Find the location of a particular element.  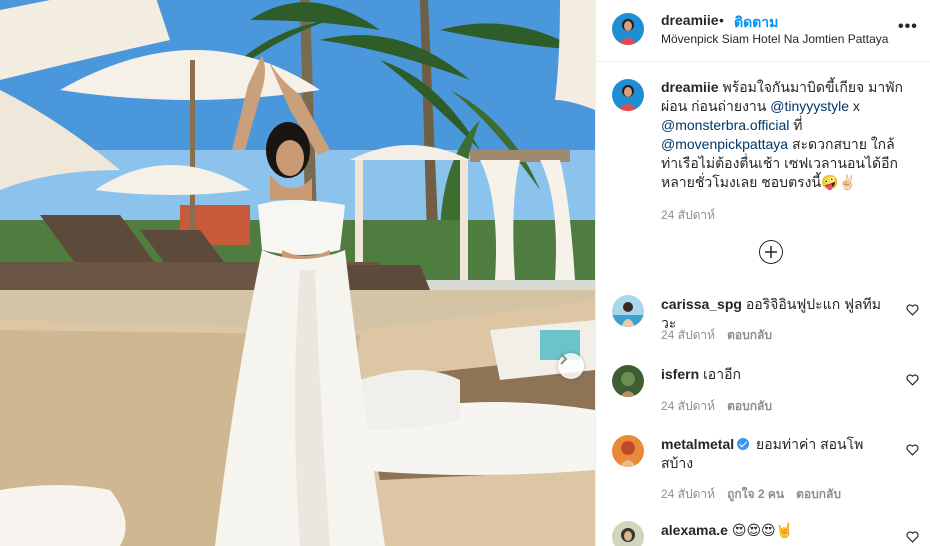

follow-button: ติดตาม is located at coordinates (756, 23).